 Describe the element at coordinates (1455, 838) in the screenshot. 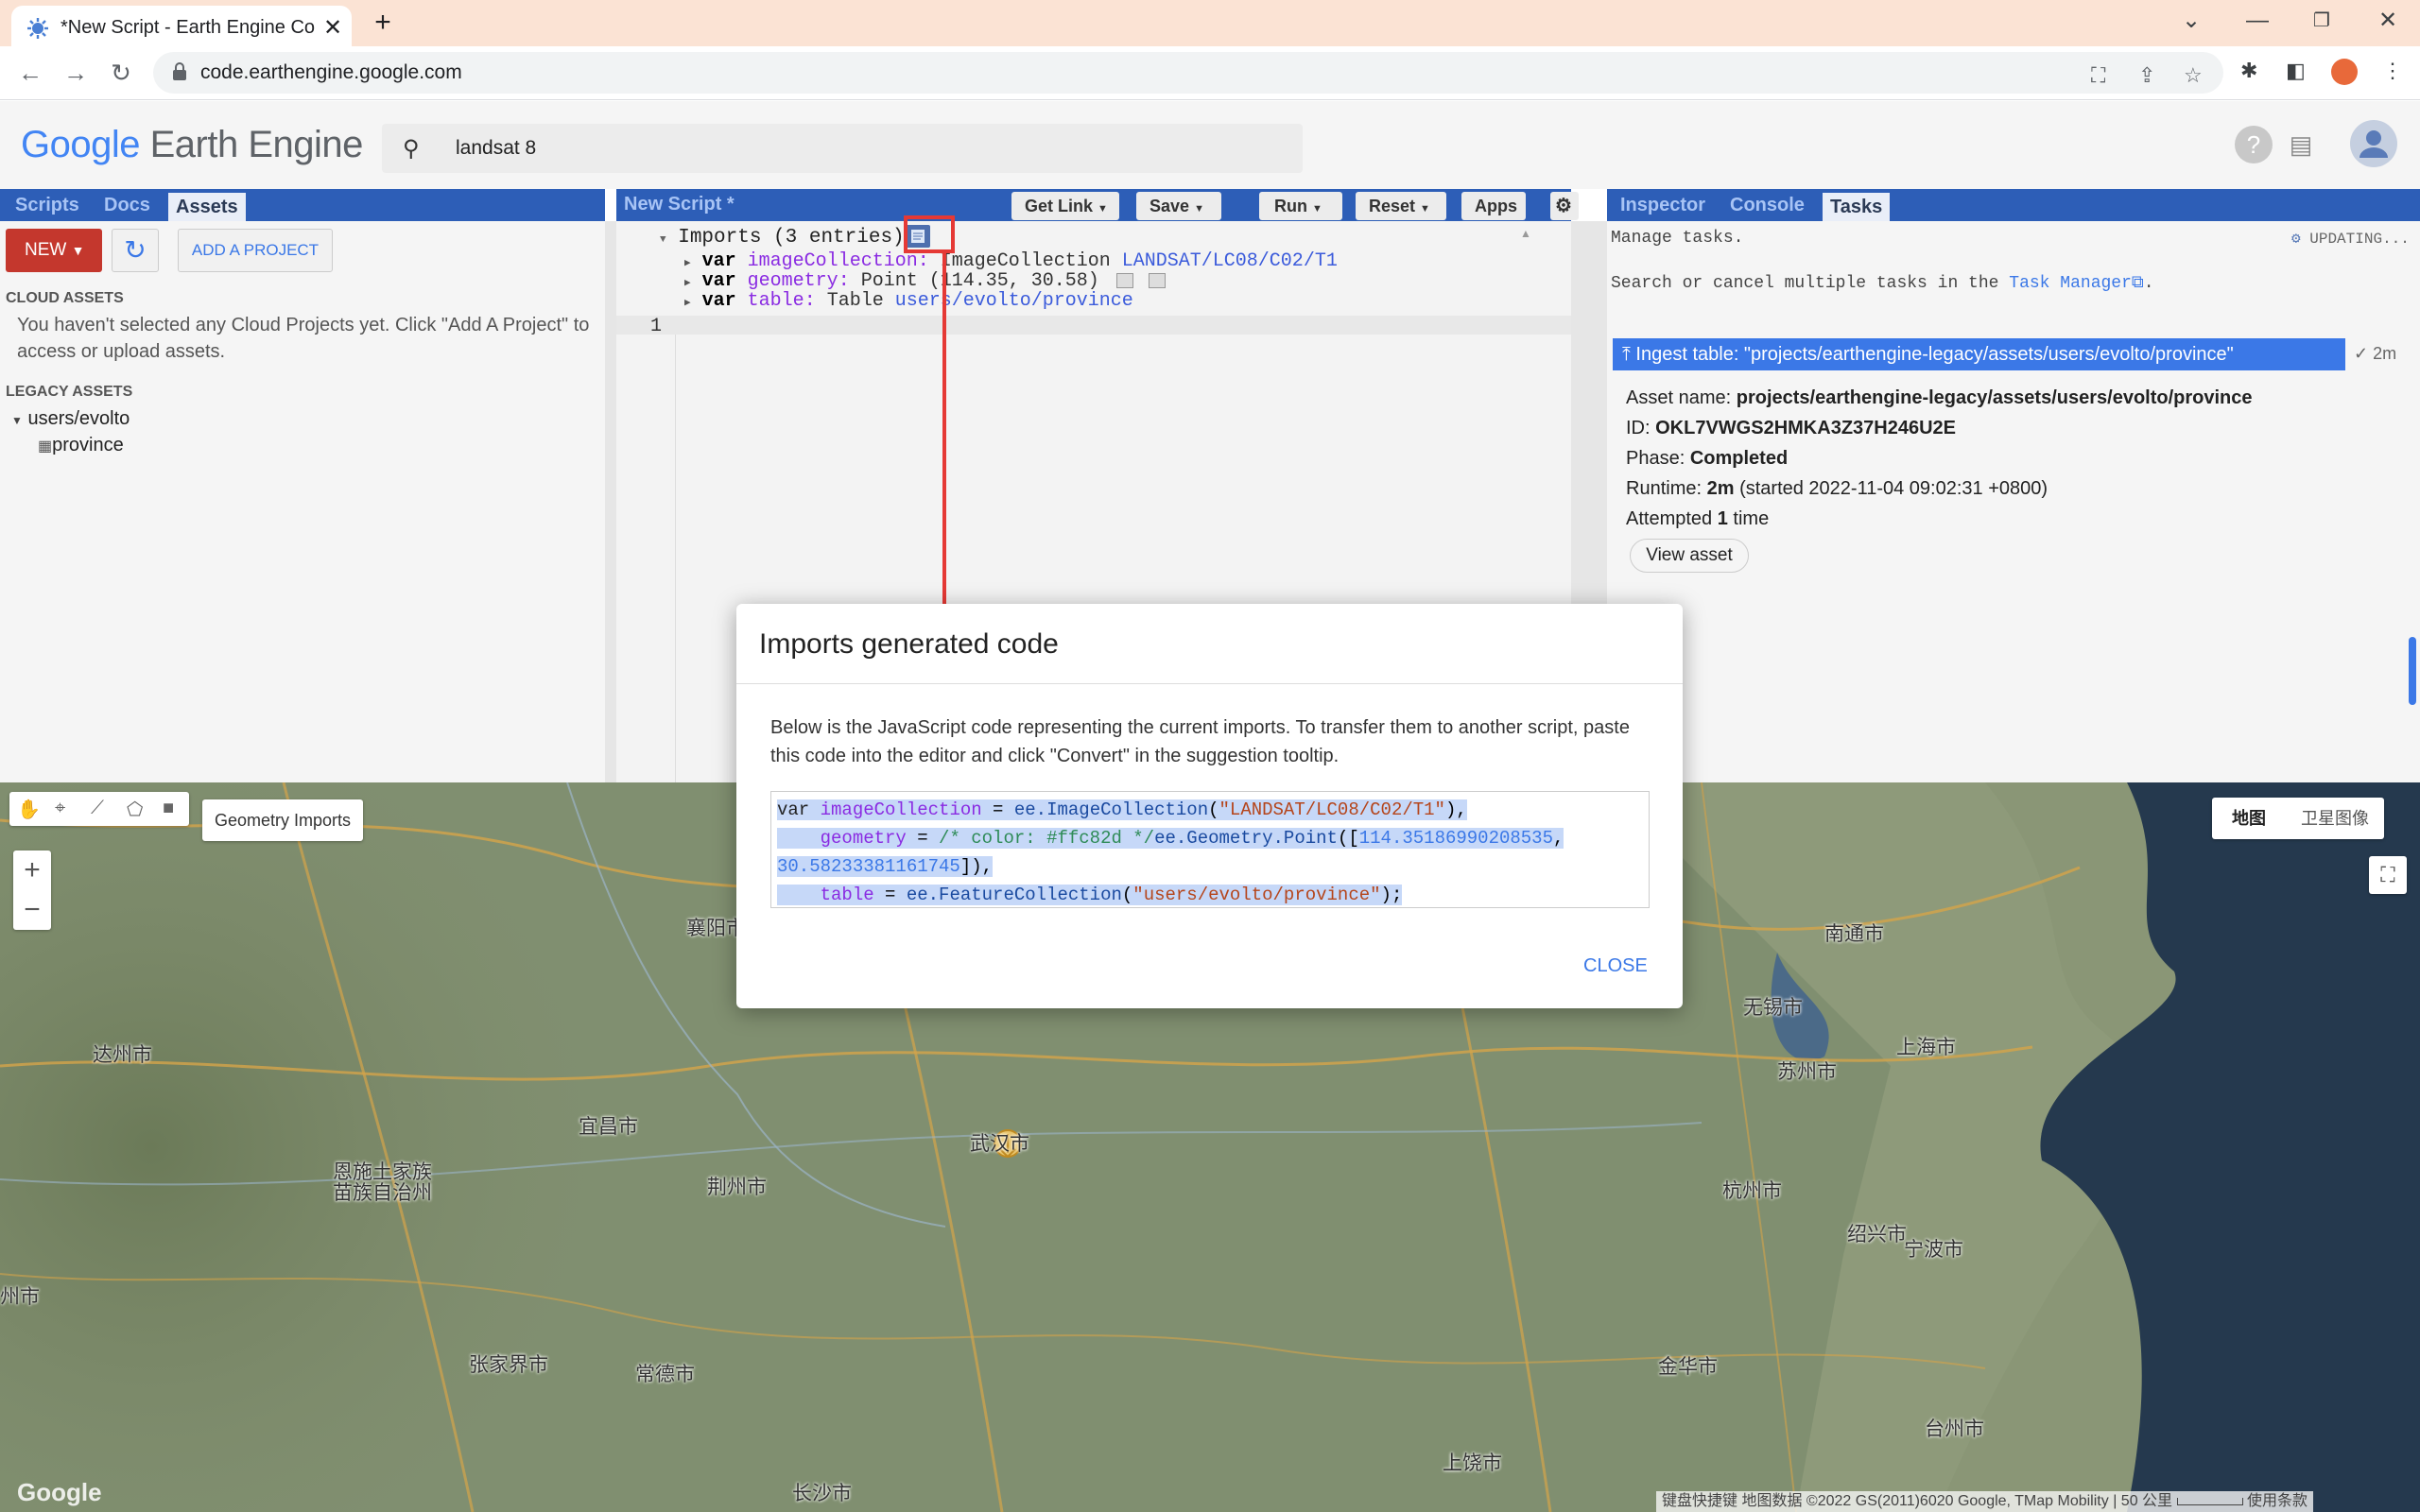

I see `code-number: 114.35186990208535` at that location.